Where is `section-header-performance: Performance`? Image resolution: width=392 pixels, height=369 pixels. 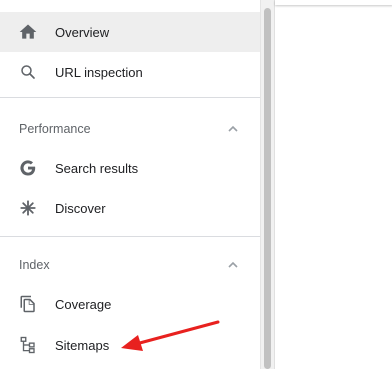
section-header-performance: Performance is located at coordinates (130, 129).